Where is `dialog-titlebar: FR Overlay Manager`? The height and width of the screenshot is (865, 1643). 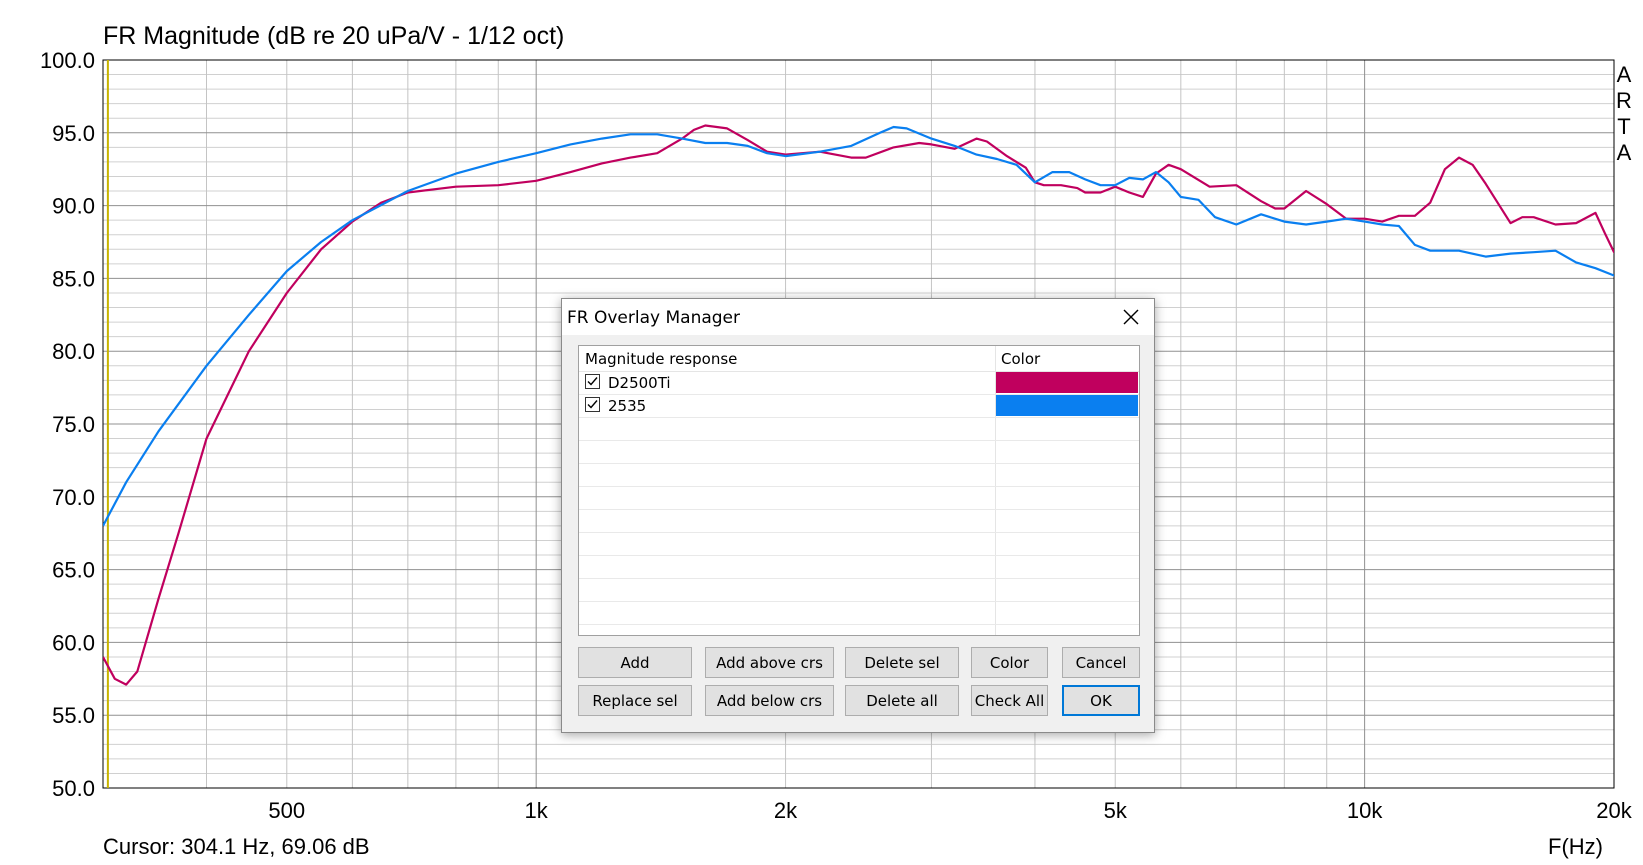
dialog-titlebar: FR Overlay Manager is located at coordinates (858, 317).